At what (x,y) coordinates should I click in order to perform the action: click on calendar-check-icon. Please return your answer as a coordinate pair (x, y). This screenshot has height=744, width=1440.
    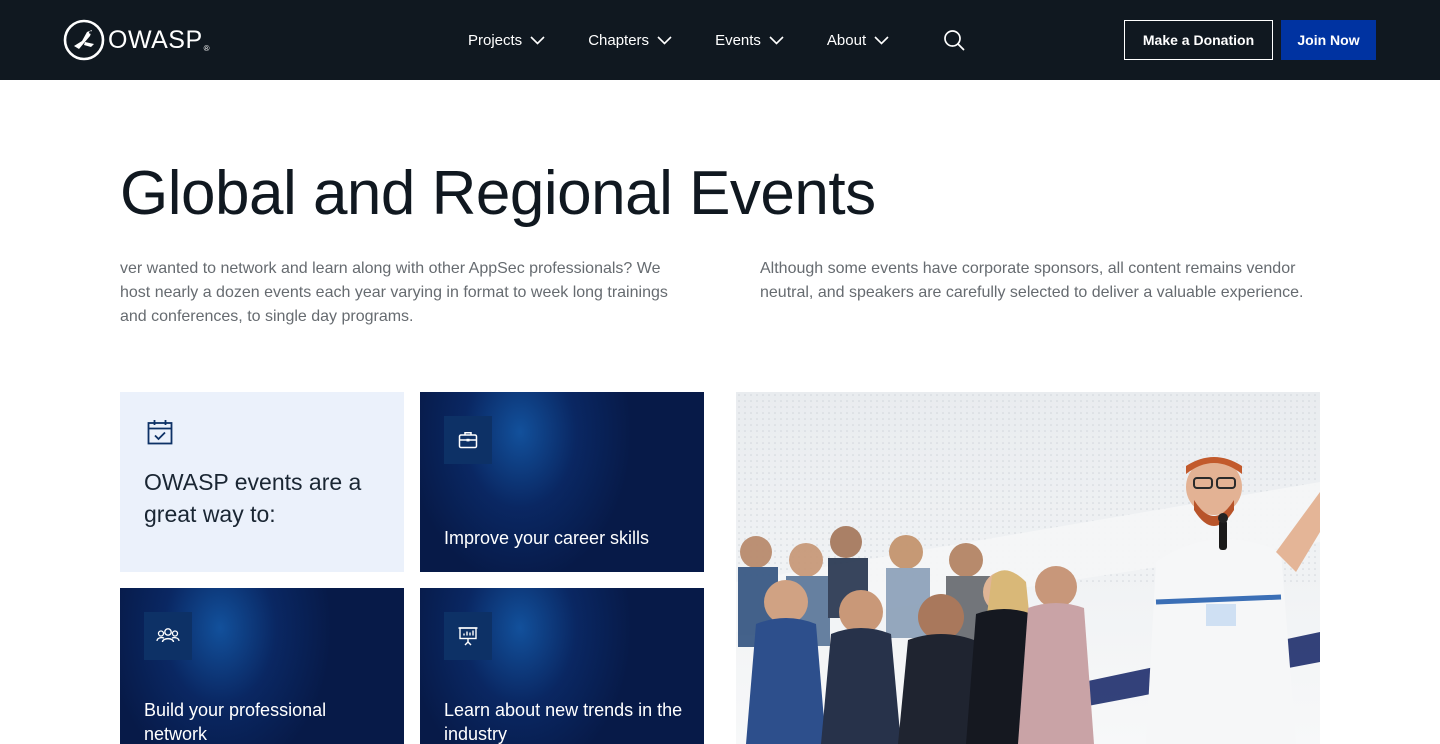
    Looking at the image, I should click on (160, 432).